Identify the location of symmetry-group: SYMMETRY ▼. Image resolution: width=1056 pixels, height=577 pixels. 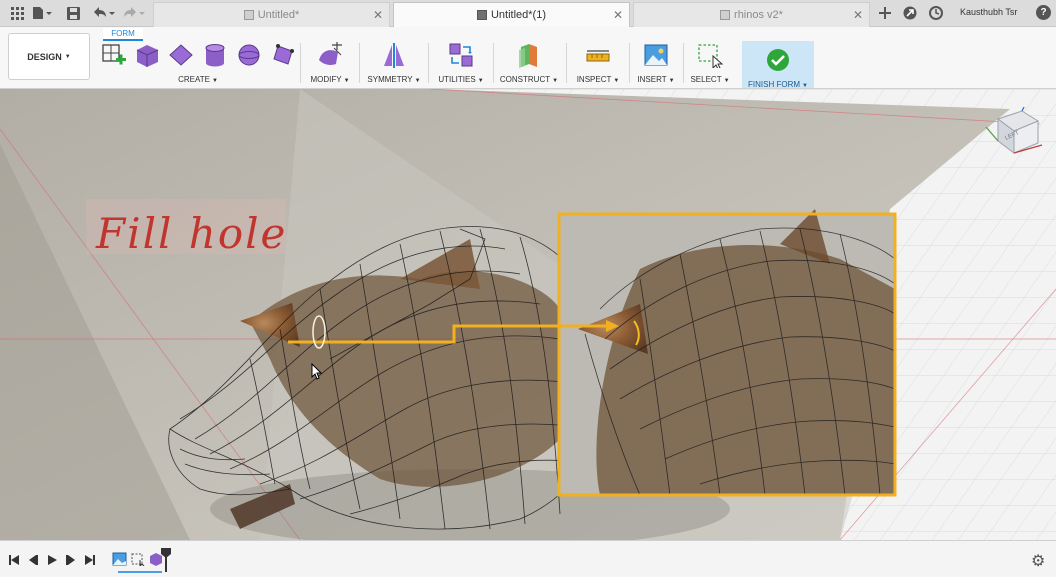
(394, 64).